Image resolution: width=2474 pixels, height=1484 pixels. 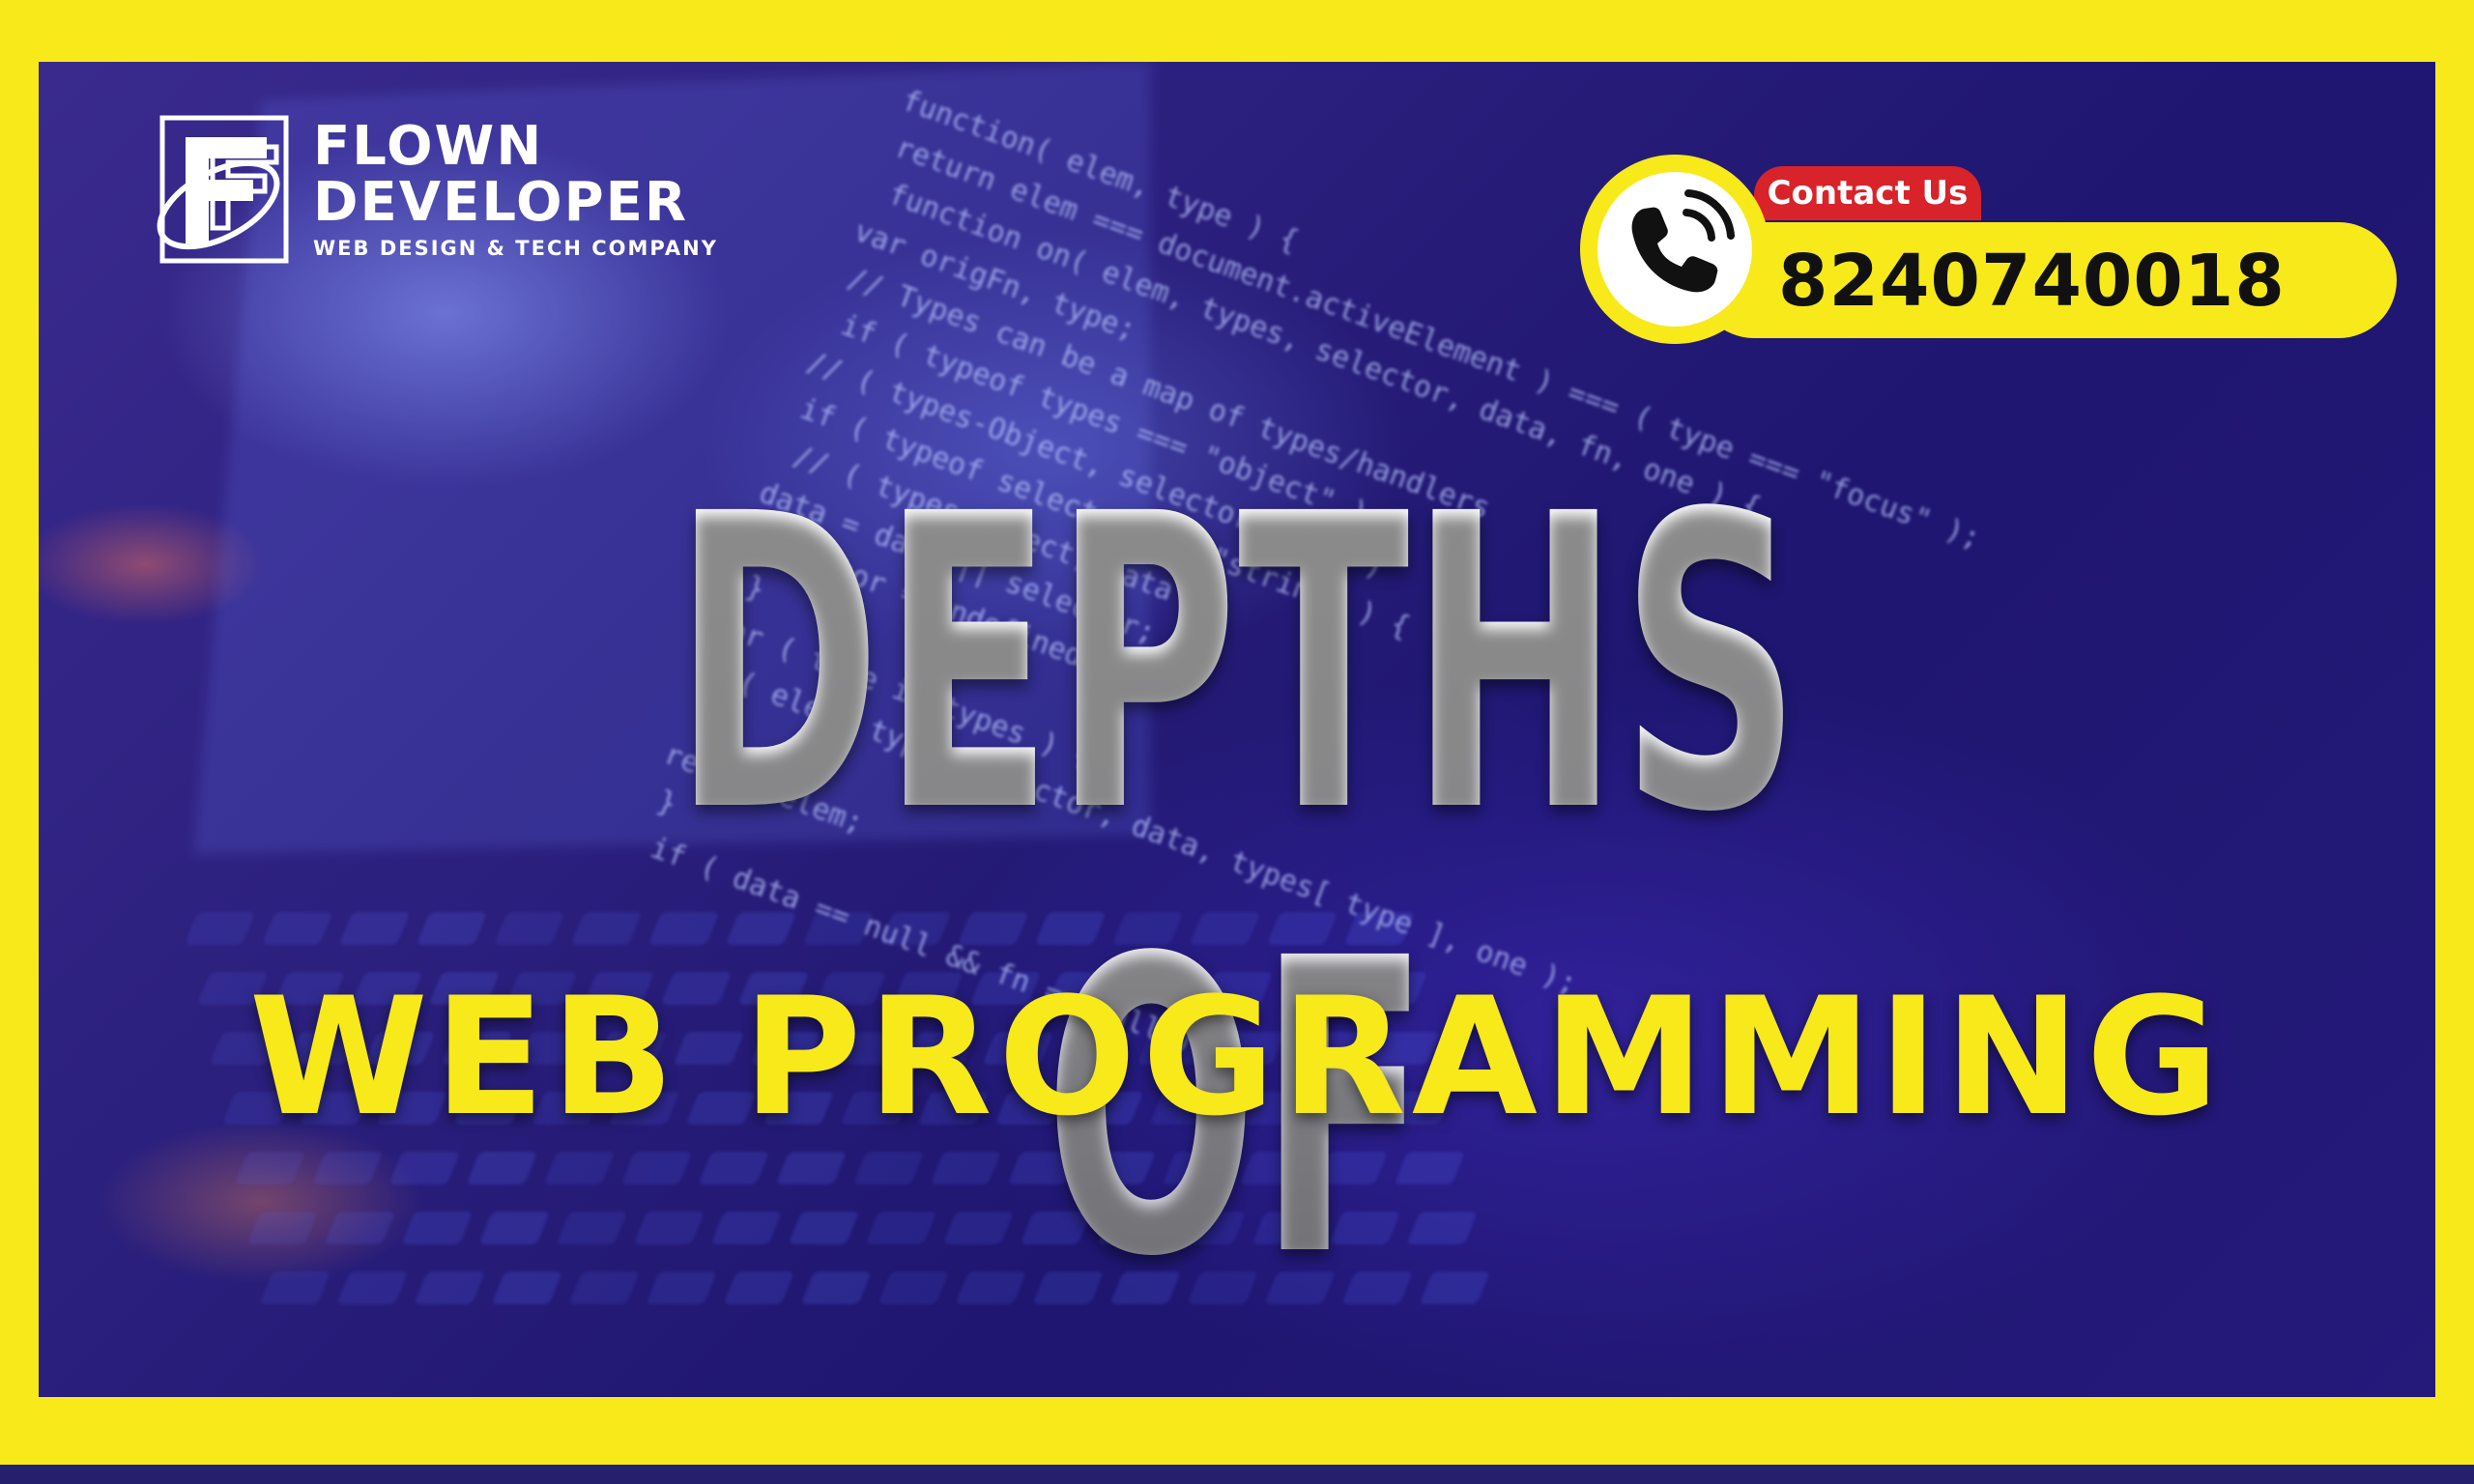 I want to click on phone-icon, so click(x=1683, y=241).